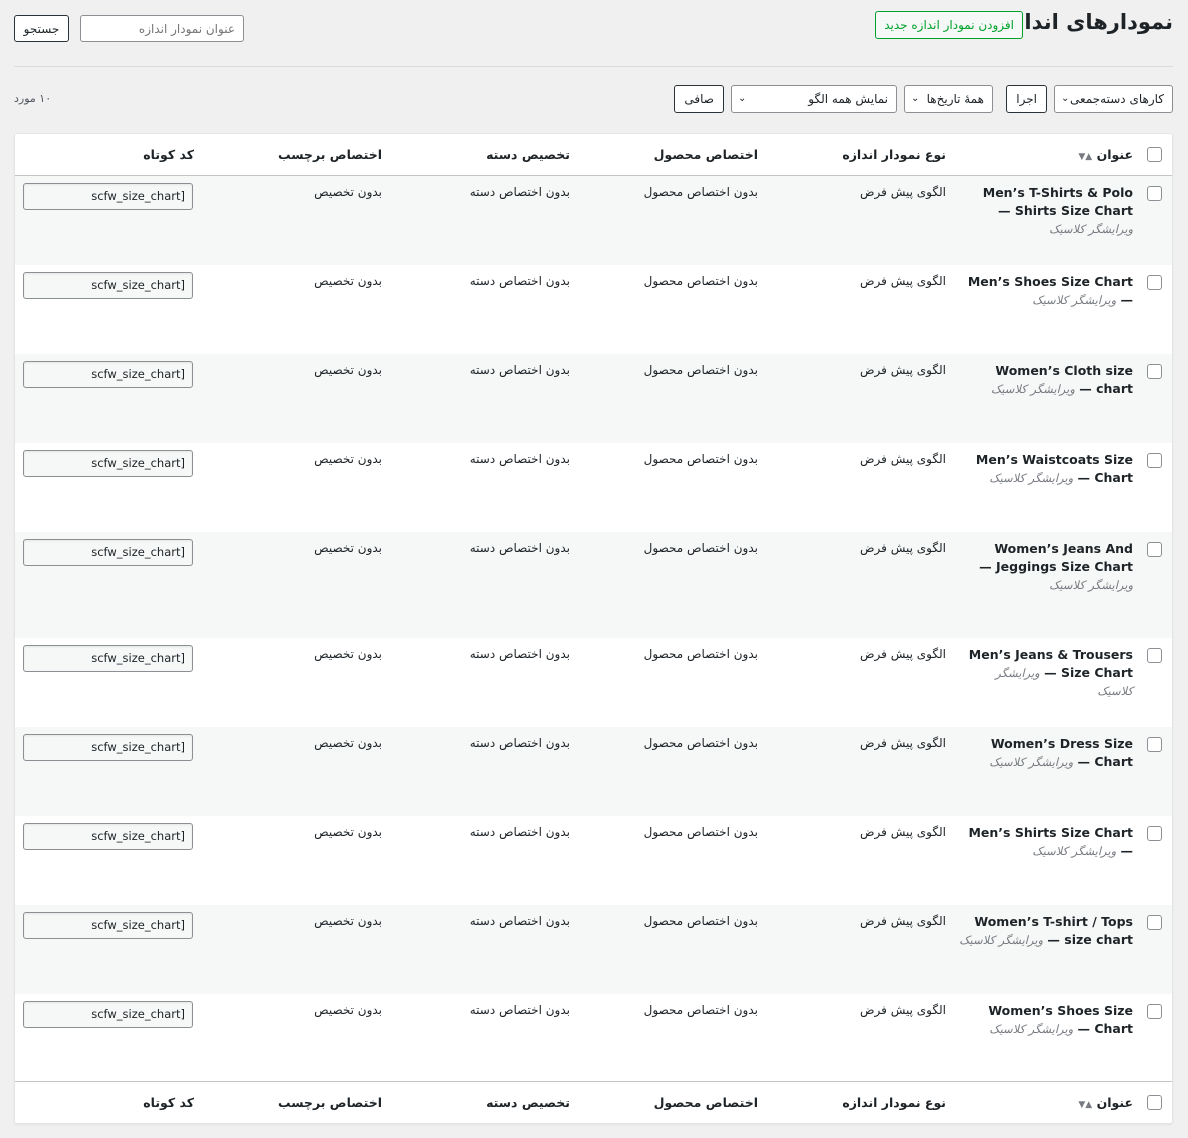 This screenshot has width=1188, height=1138. Describe the element at coordinates (894, 1102) in the screenshot. I see `column-type-footer: نوع نمودار اندازه` at that location.